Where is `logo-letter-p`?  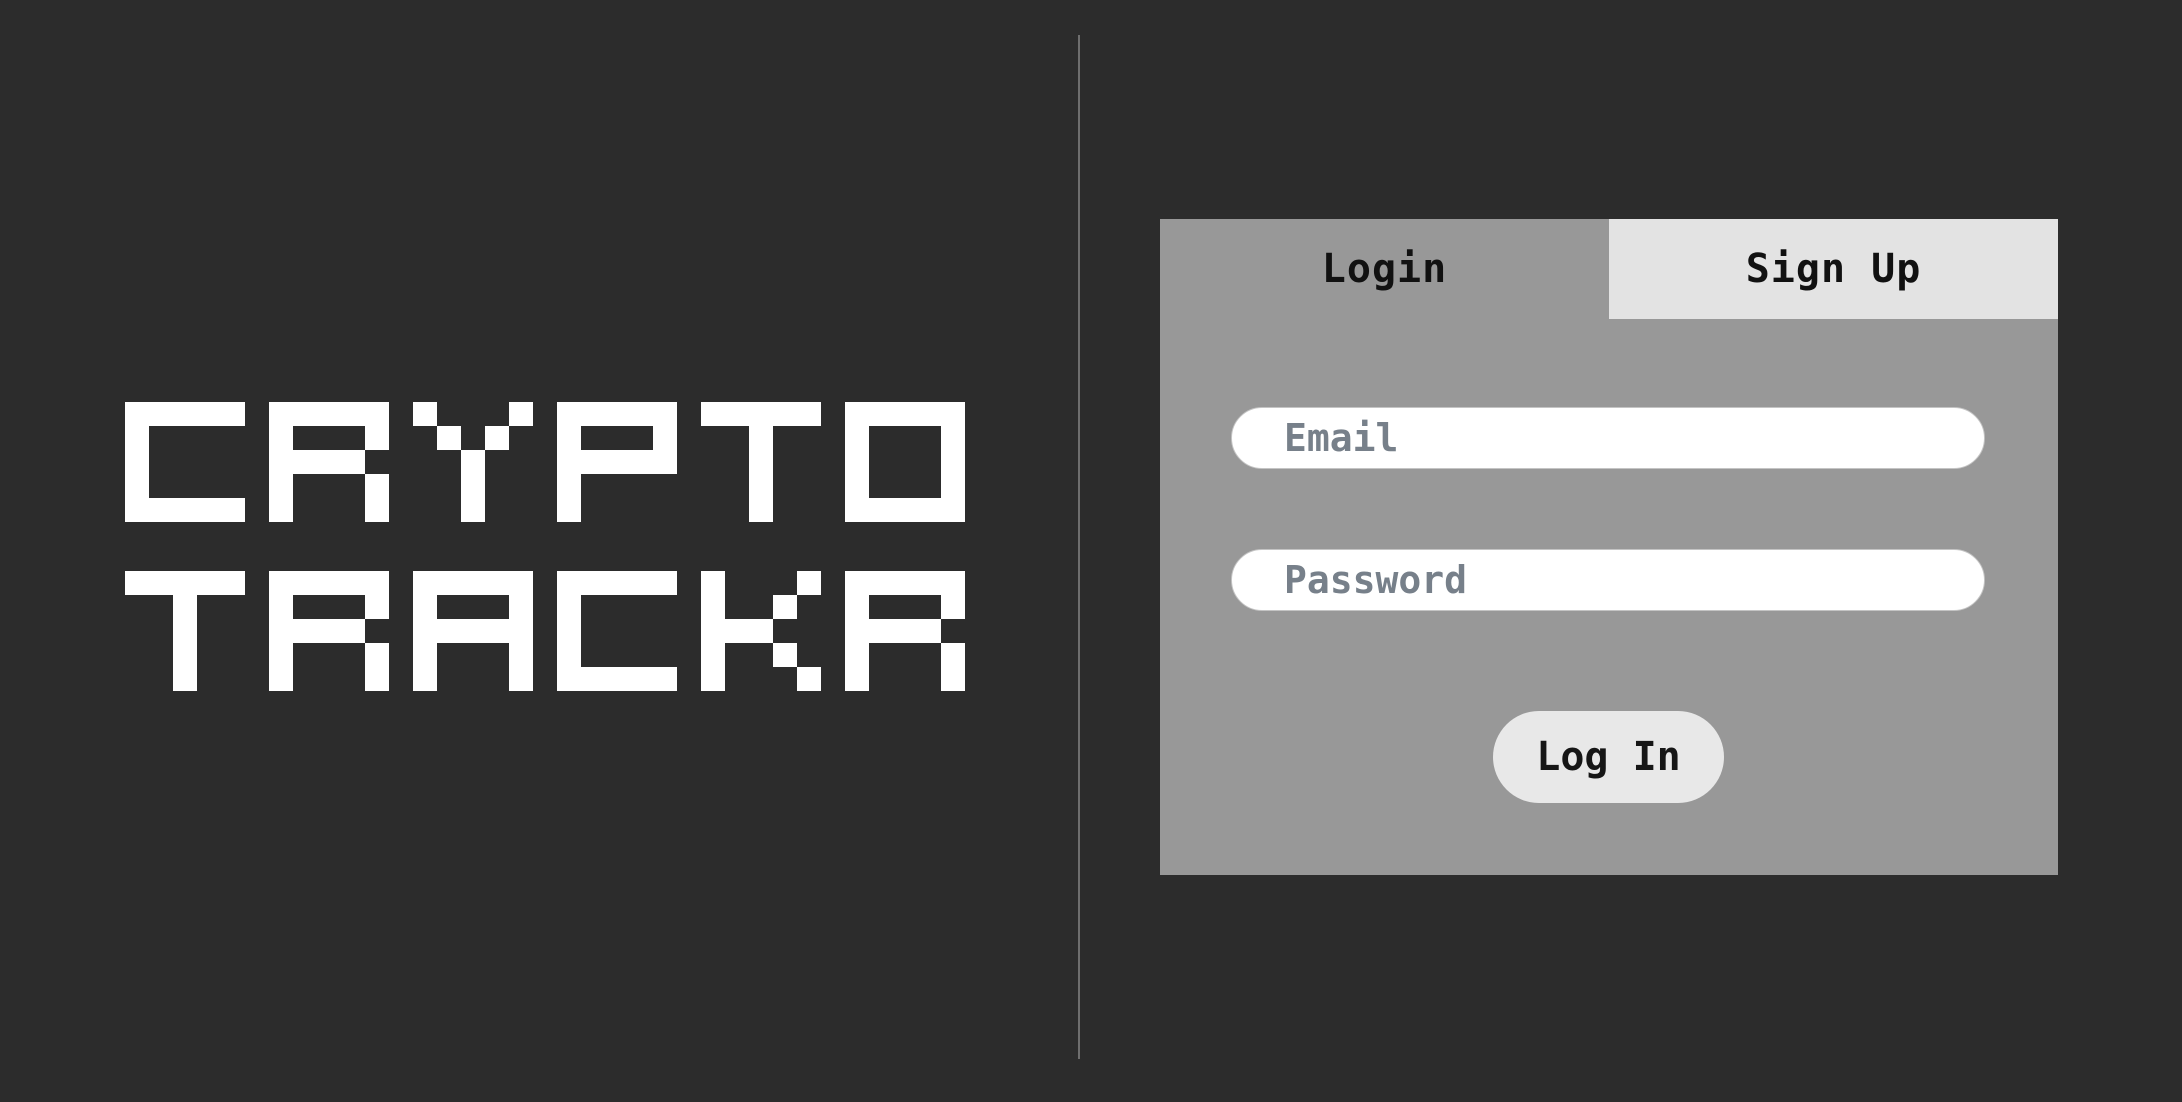 logo-letter-p is located at coordinates (617, 462).